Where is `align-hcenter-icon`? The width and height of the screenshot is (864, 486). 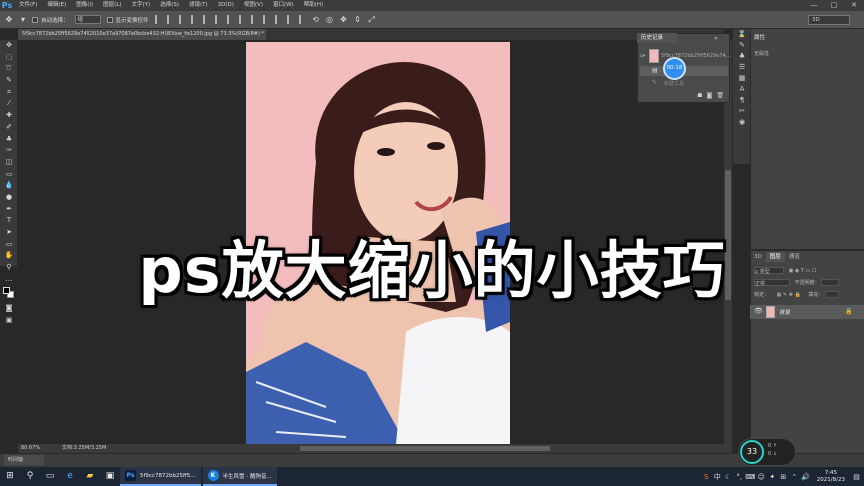
align-hcenter-icon is located at coordinates (207, 19).